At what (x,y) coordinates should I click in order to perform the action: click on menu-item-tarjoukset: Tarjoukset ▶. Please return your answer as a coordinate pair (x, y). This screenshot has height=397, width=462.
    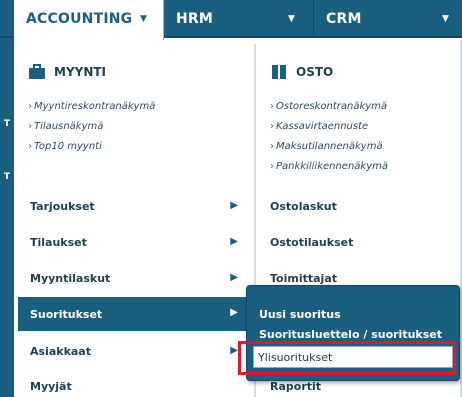
    Looking at the image, I should click on (137, 206).